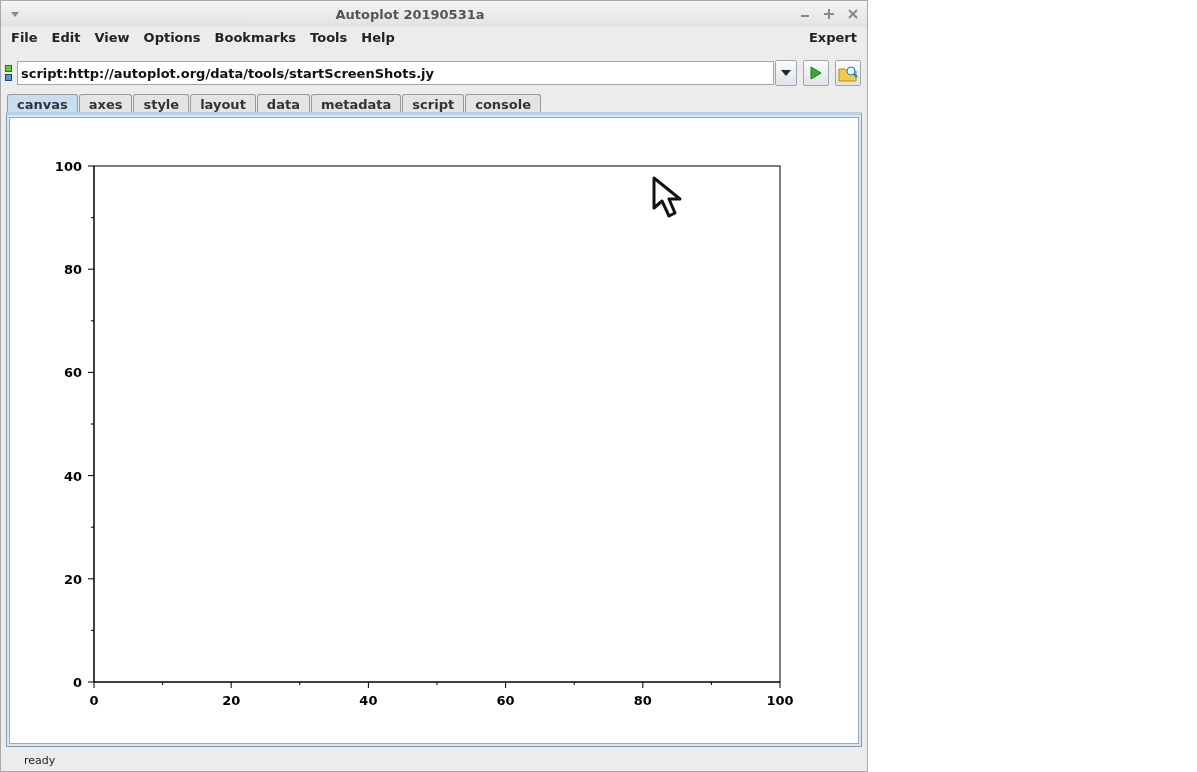 Image resolution: width=1197 pixels, height=772 pixels. What do you see at coordinates (642, 700) in the screenshot?
I see `x-tick-label: 80` at bounding box center [642, 700].